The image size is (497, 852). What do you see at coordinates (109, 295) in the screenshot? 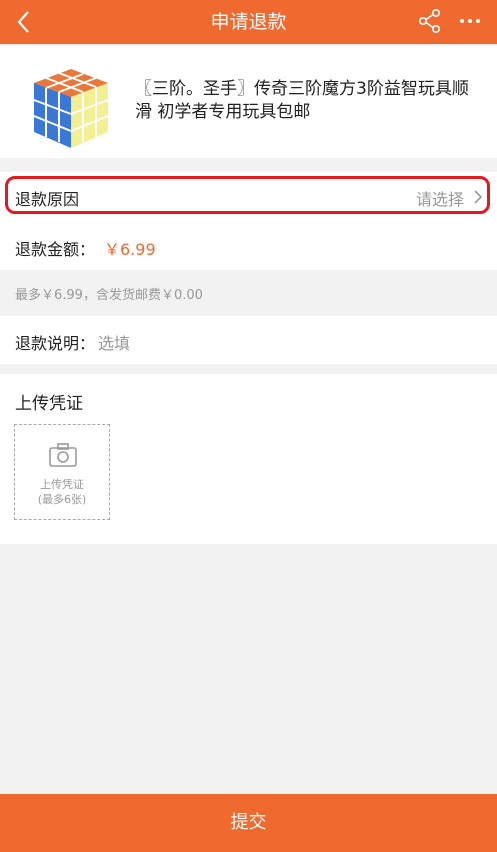
I see `amount-note-text: 最多￥6.99，含发货邮费￥0.00` at bounding box center [109, 295].